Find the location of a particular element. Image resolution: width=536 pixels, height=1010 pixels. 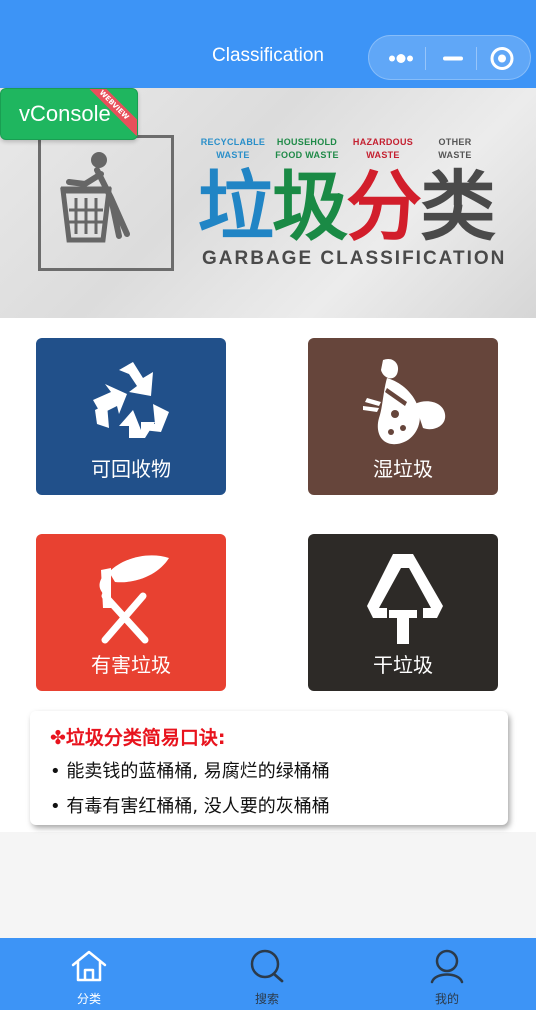

minimize-button is located at coordinates (453, 58).